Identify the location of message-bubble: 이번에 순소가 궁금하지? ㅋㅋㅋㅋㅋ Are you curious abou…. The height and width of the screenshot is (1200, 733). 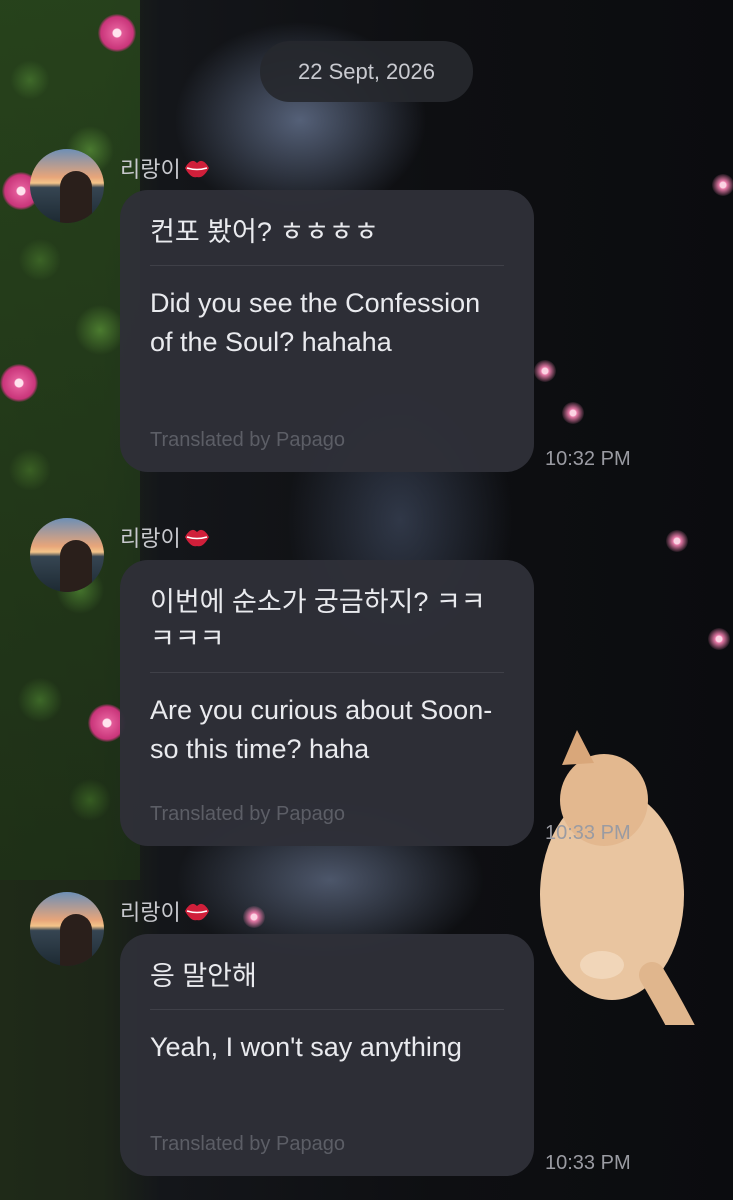
(327, 703).